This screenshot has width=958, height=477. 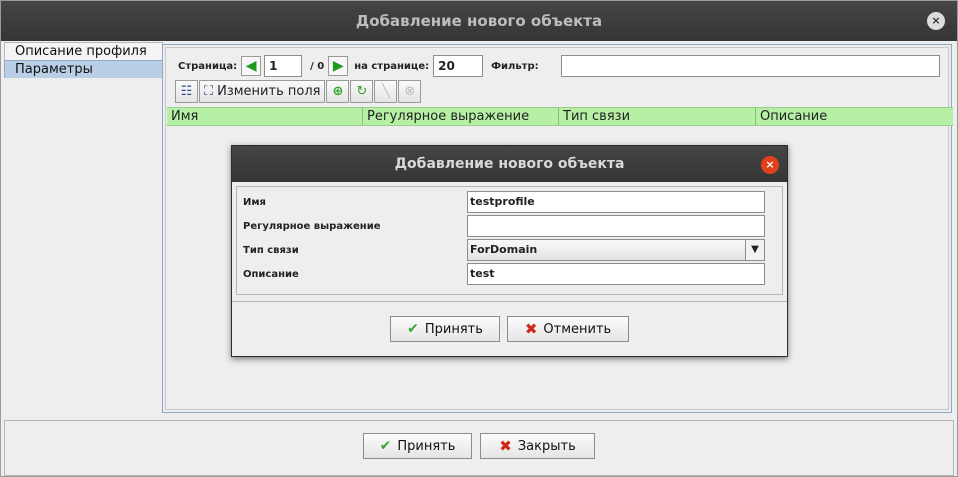 What do you see at coordinates (269, 91) in the screenshot?
I see `edit-fields-label: Изменить поля` at bounding box center [269, 91].